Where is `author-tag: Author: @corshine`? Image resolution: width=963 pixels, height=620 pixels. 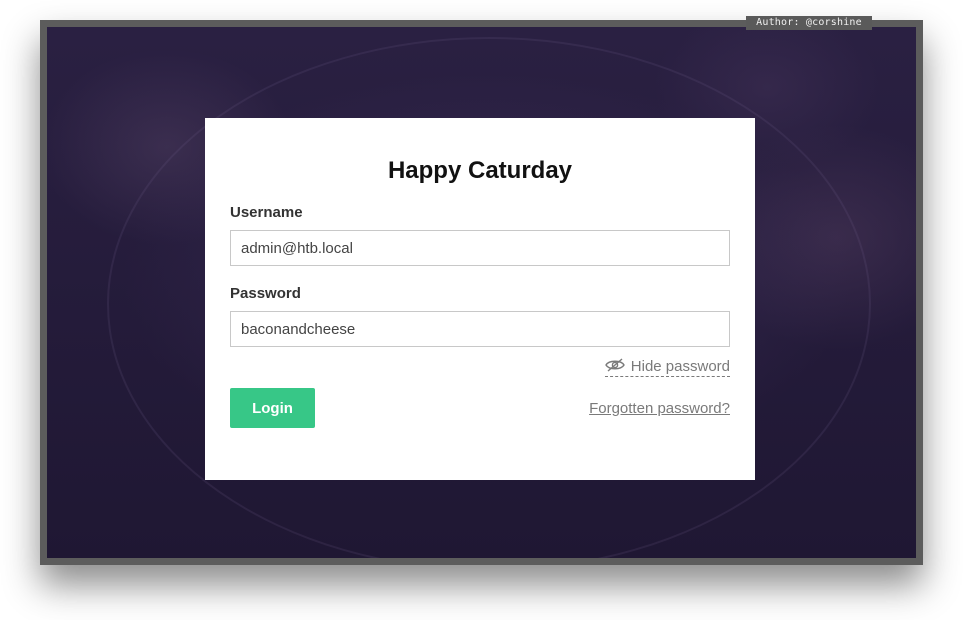 author-tag: Author: @corshine is located at coordinates (809, 23).